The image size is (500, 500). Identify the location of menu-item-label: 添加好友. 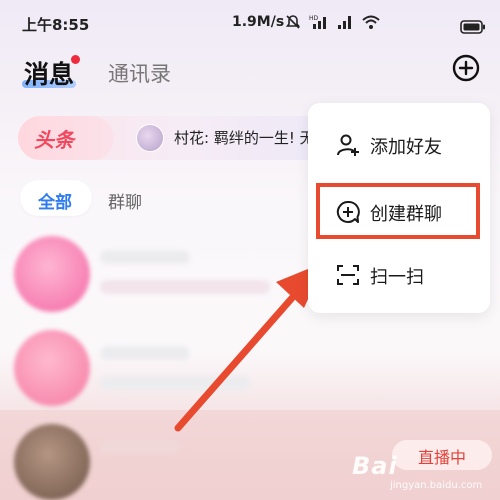
(406, 147).